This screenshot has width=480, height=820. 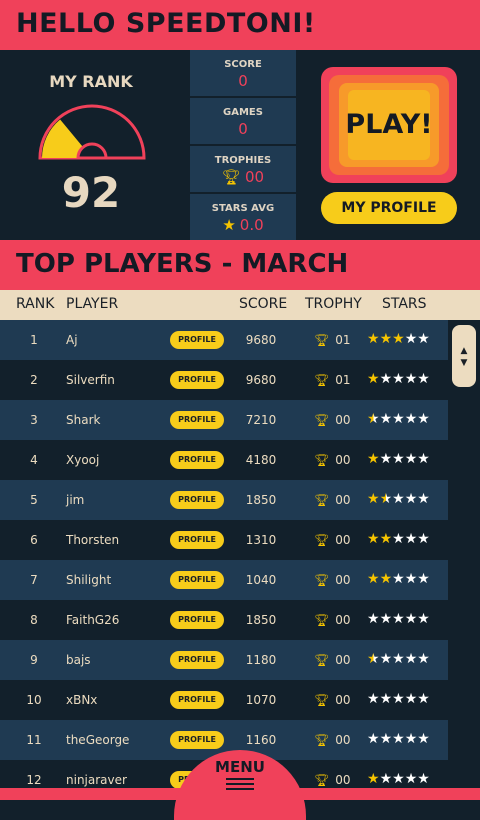 I want to click on rank-value: 92, so click(x=91, y=192).